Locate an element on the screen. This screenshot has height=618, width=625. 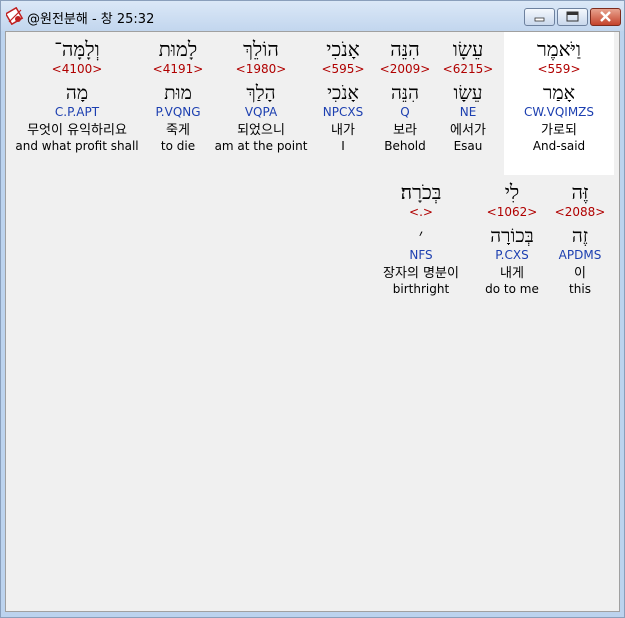
english-gloss: this is located at coordinates (580, 289).